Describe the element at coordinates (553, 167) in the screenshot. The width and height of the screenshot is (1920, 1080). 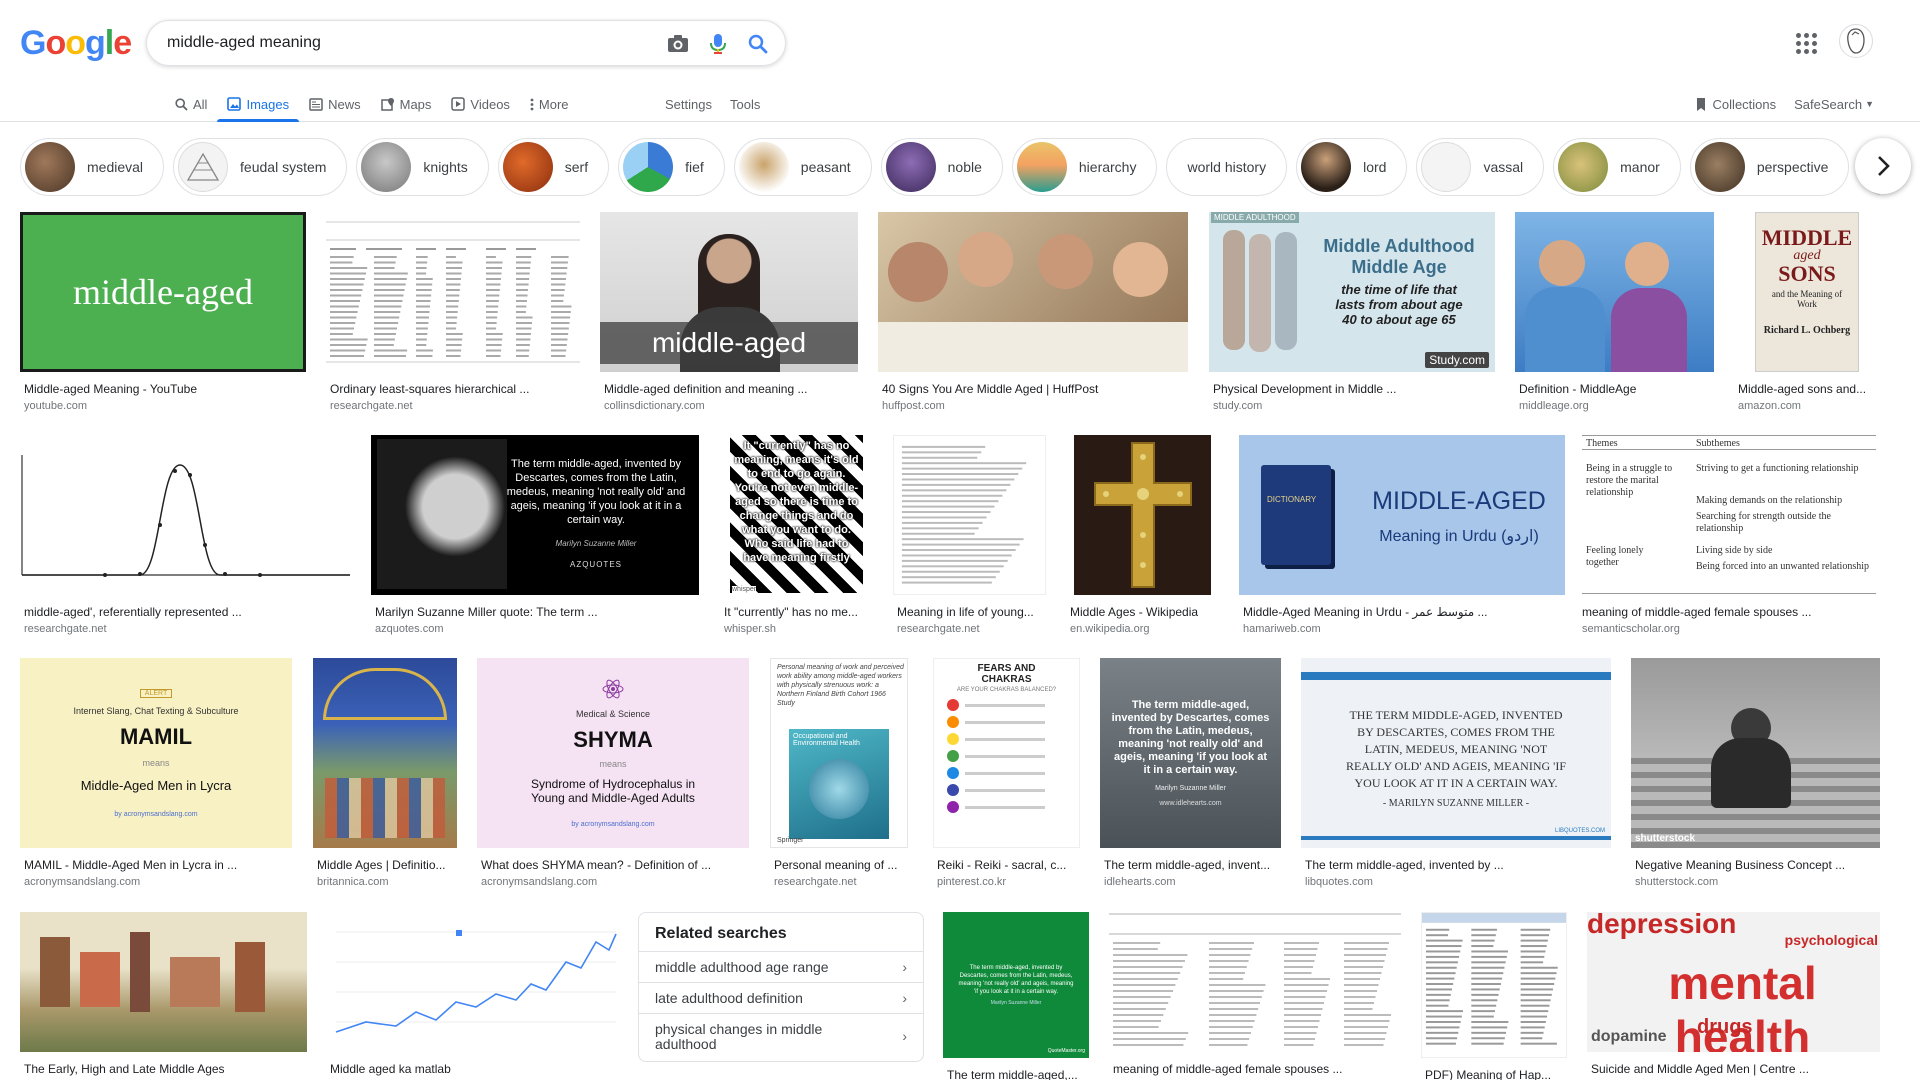
I see `chip-serf: serf` at that location.